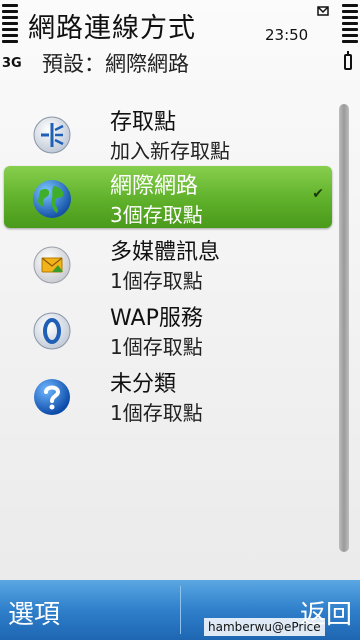 This screenshot has height=640, width=360. What do you see at coordinates (112, 28) in the screenshot?
I see `page-title: 網路連線方式` at bounding box center [112, 28].